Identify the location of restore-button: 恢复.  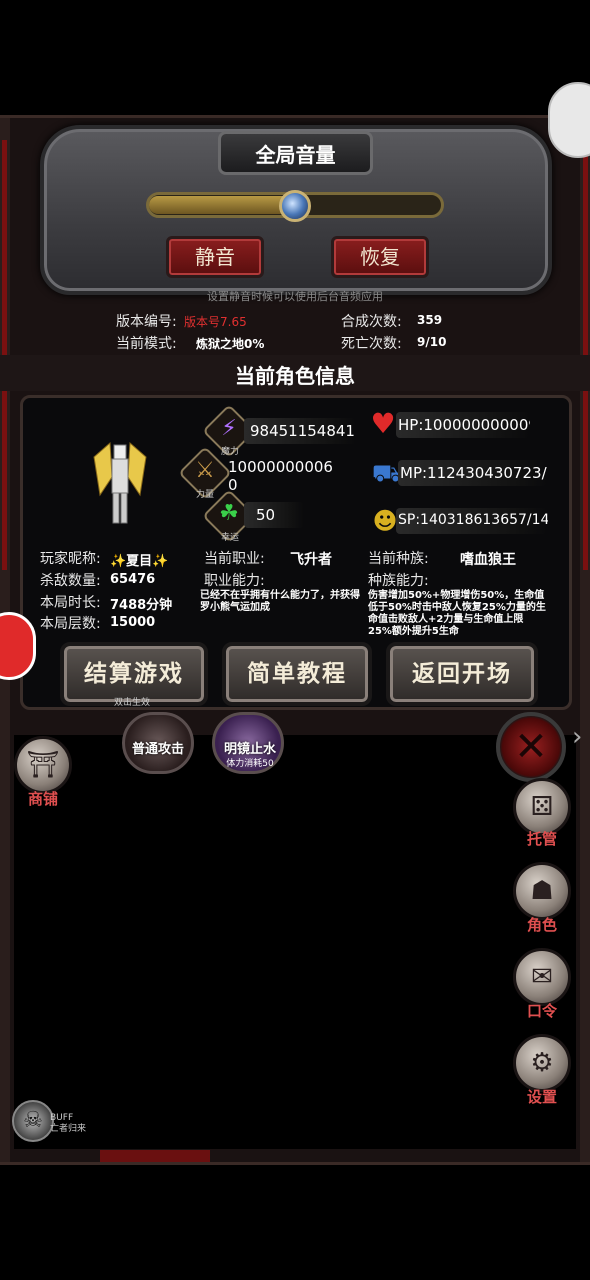
(380, 257).